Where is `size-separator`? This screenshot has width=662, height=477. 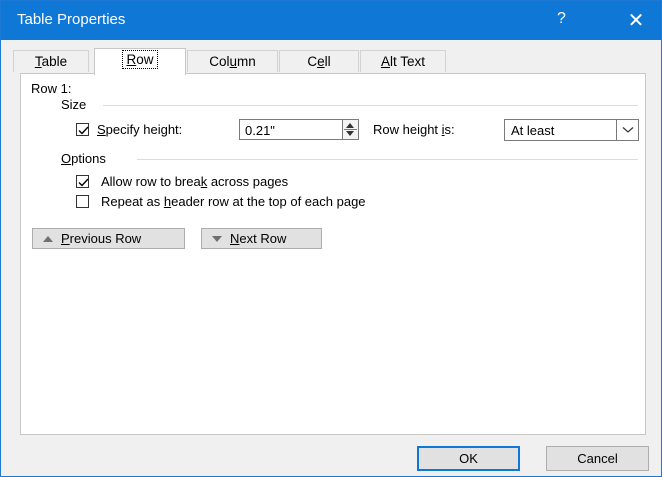 size-separator is located at coordinates (370, 105).